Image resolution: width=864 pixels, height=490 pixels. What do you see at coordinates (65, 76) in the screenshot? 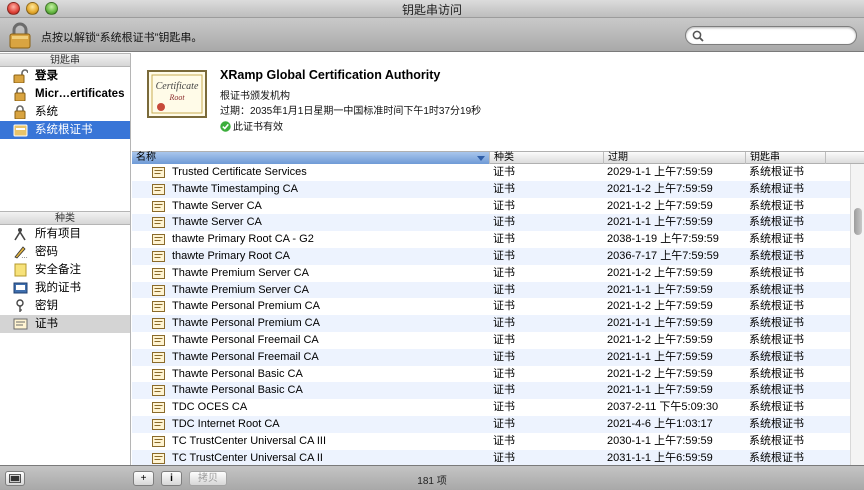
I see `sidebar-item-login: 登录` at bounding box center [65, 76].